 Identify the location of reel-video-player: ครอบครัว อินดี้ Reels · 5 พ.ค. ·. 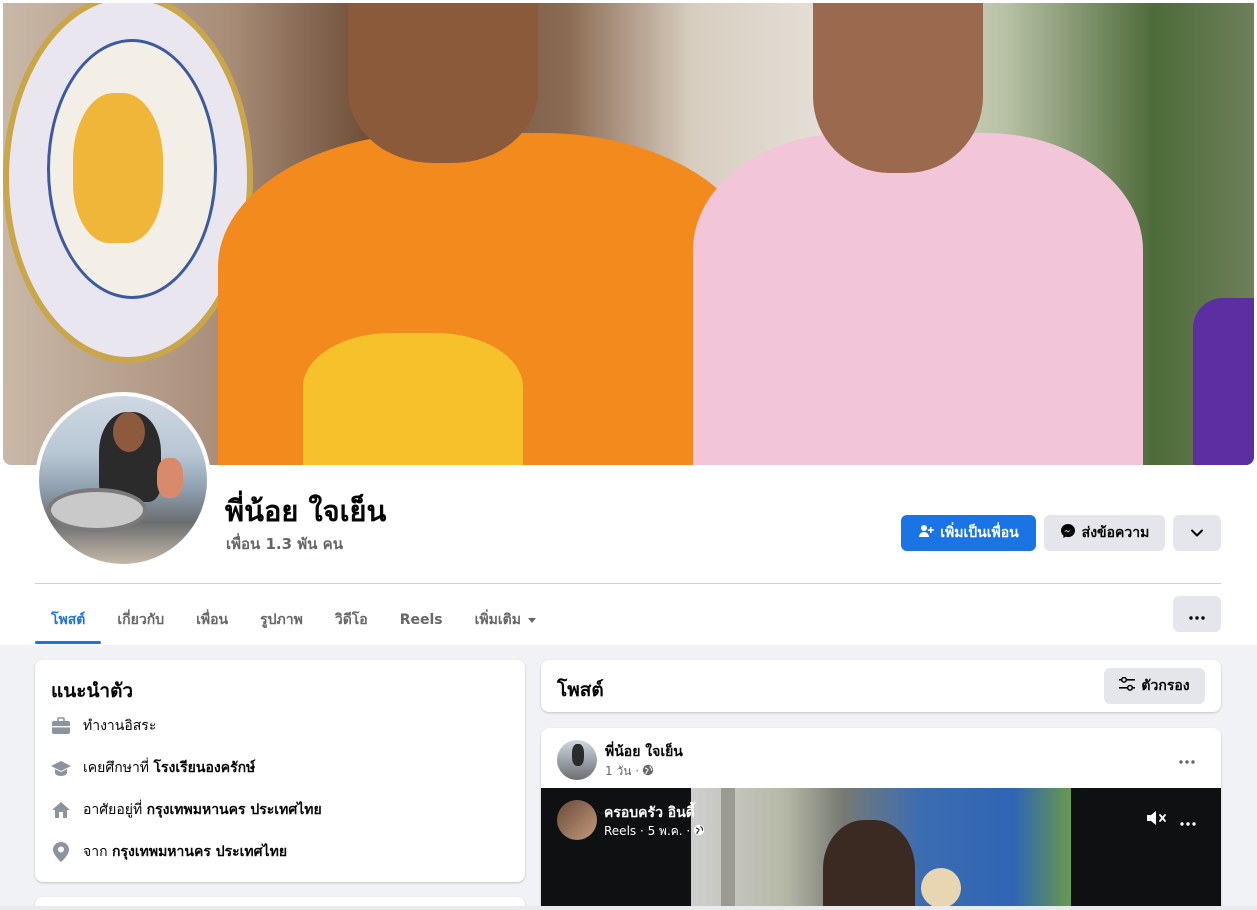
(881, 849).